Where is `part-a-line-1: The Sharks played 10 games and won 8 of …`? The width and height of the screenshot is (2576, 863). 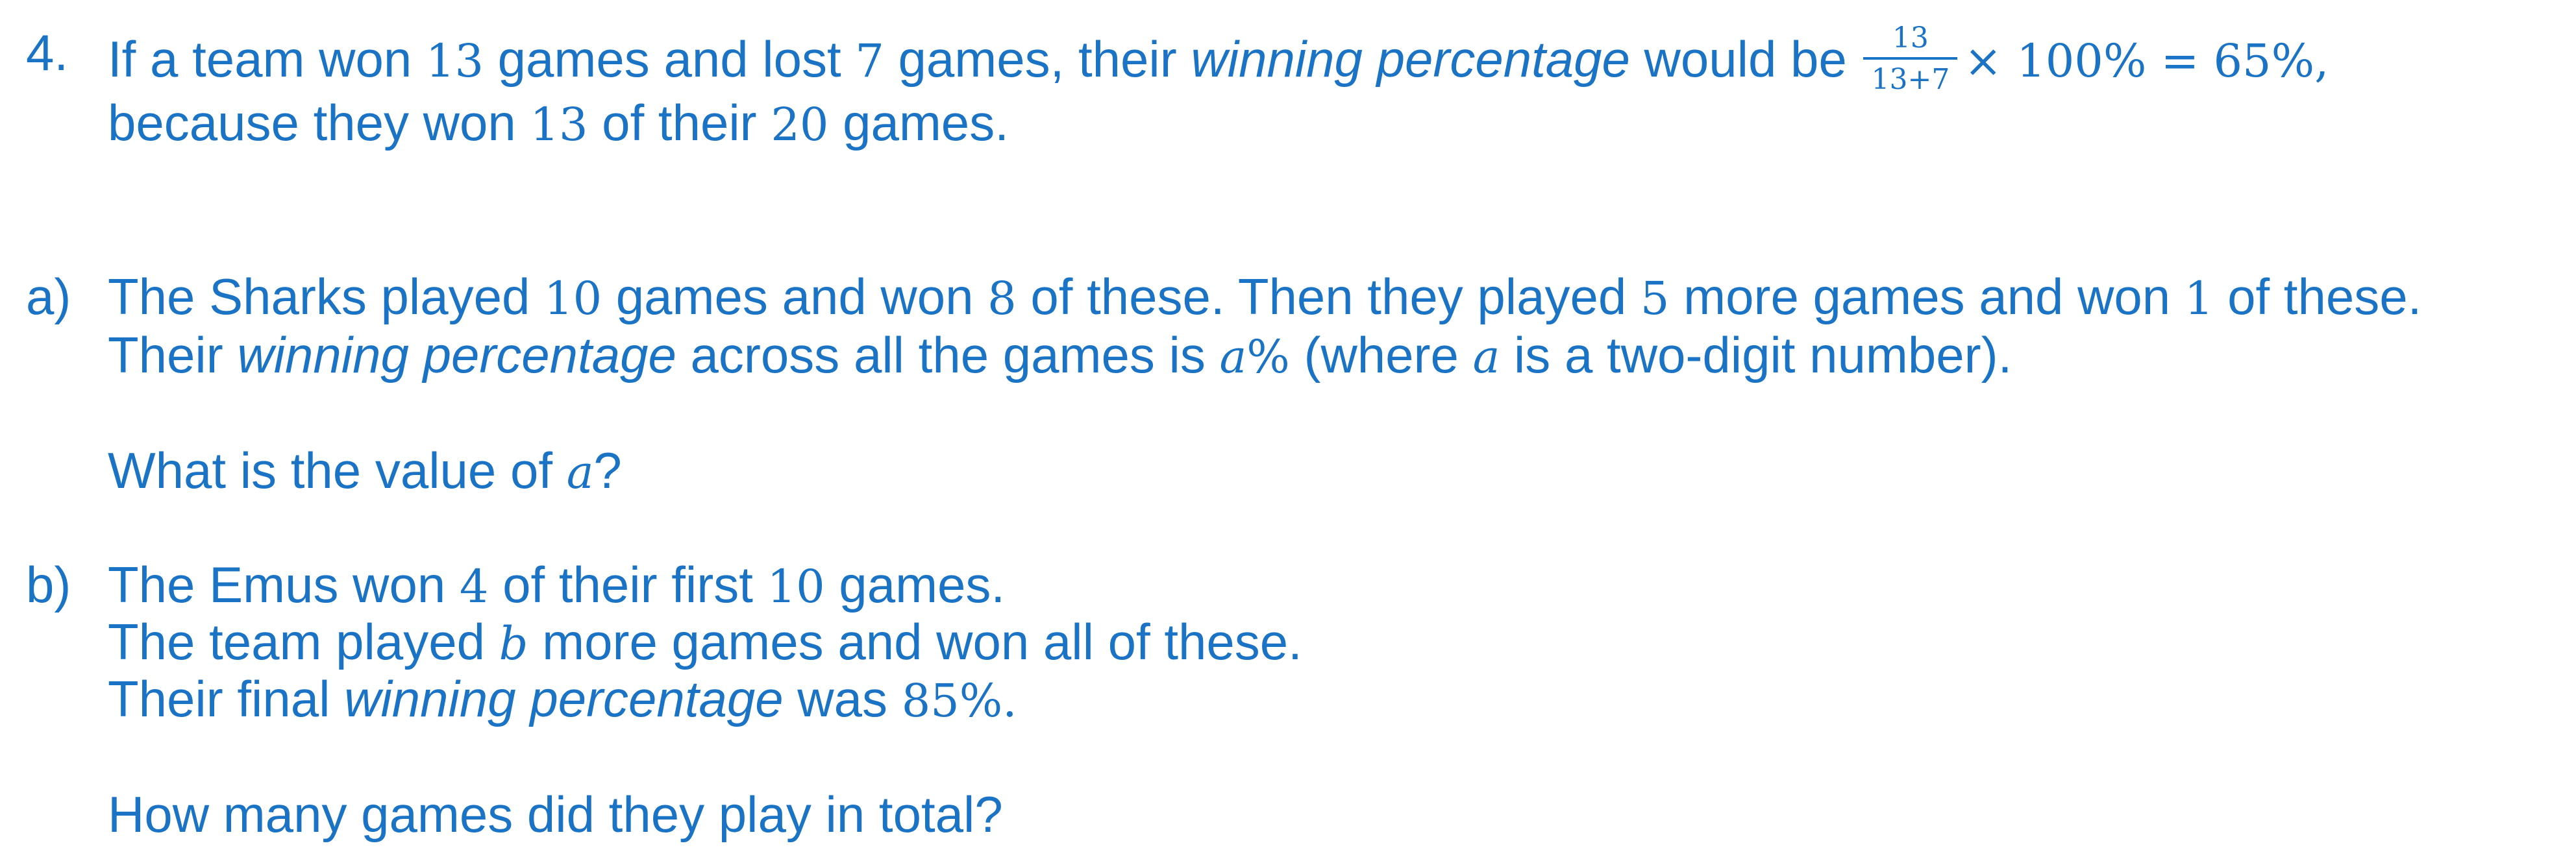 part-a-line-1: The Sharks played 10 games and won 8 of … is located at coordinates (1265, 296).